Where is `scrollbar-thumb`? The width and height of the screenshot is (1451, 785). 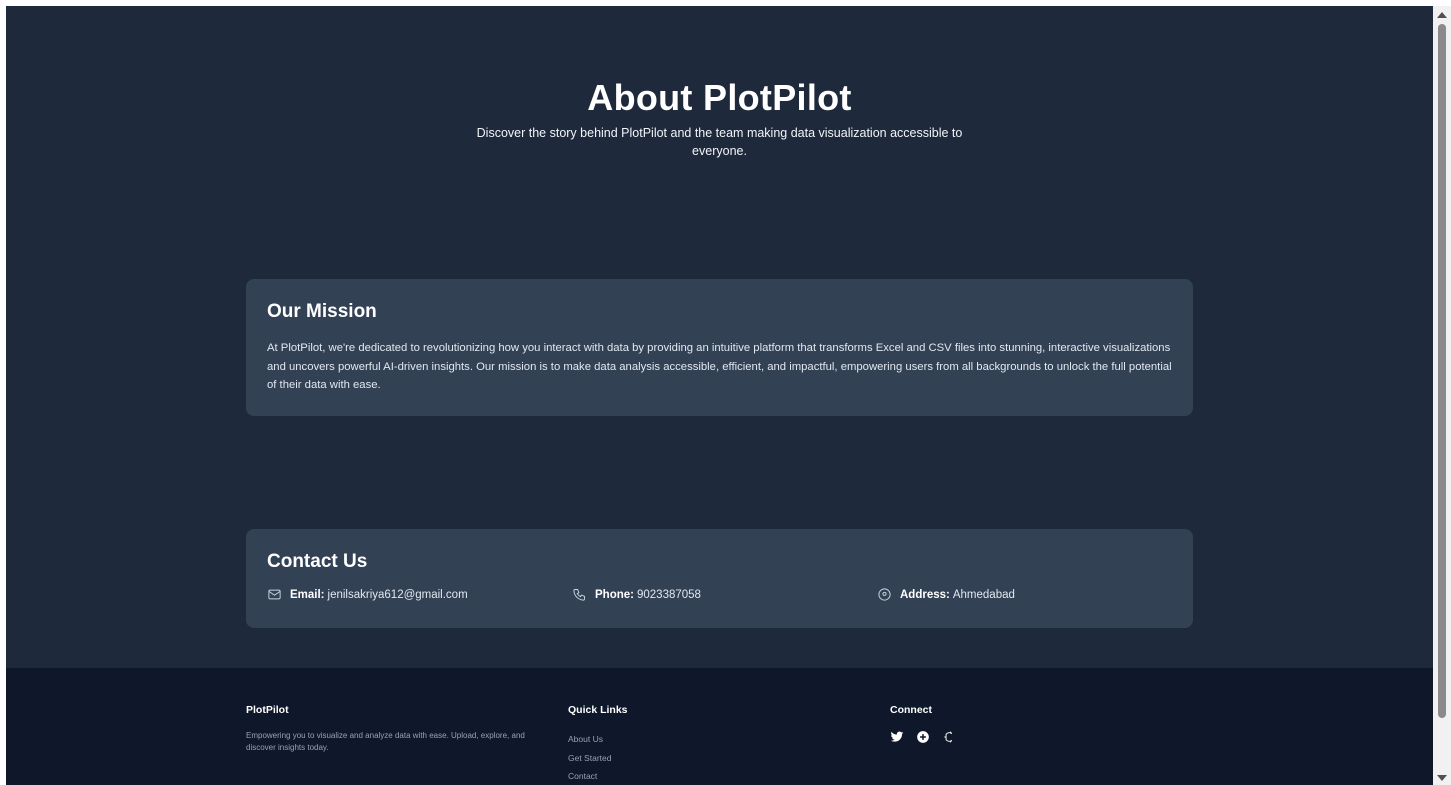 scrollbar-thumb is located at coordinates (1442, 371).